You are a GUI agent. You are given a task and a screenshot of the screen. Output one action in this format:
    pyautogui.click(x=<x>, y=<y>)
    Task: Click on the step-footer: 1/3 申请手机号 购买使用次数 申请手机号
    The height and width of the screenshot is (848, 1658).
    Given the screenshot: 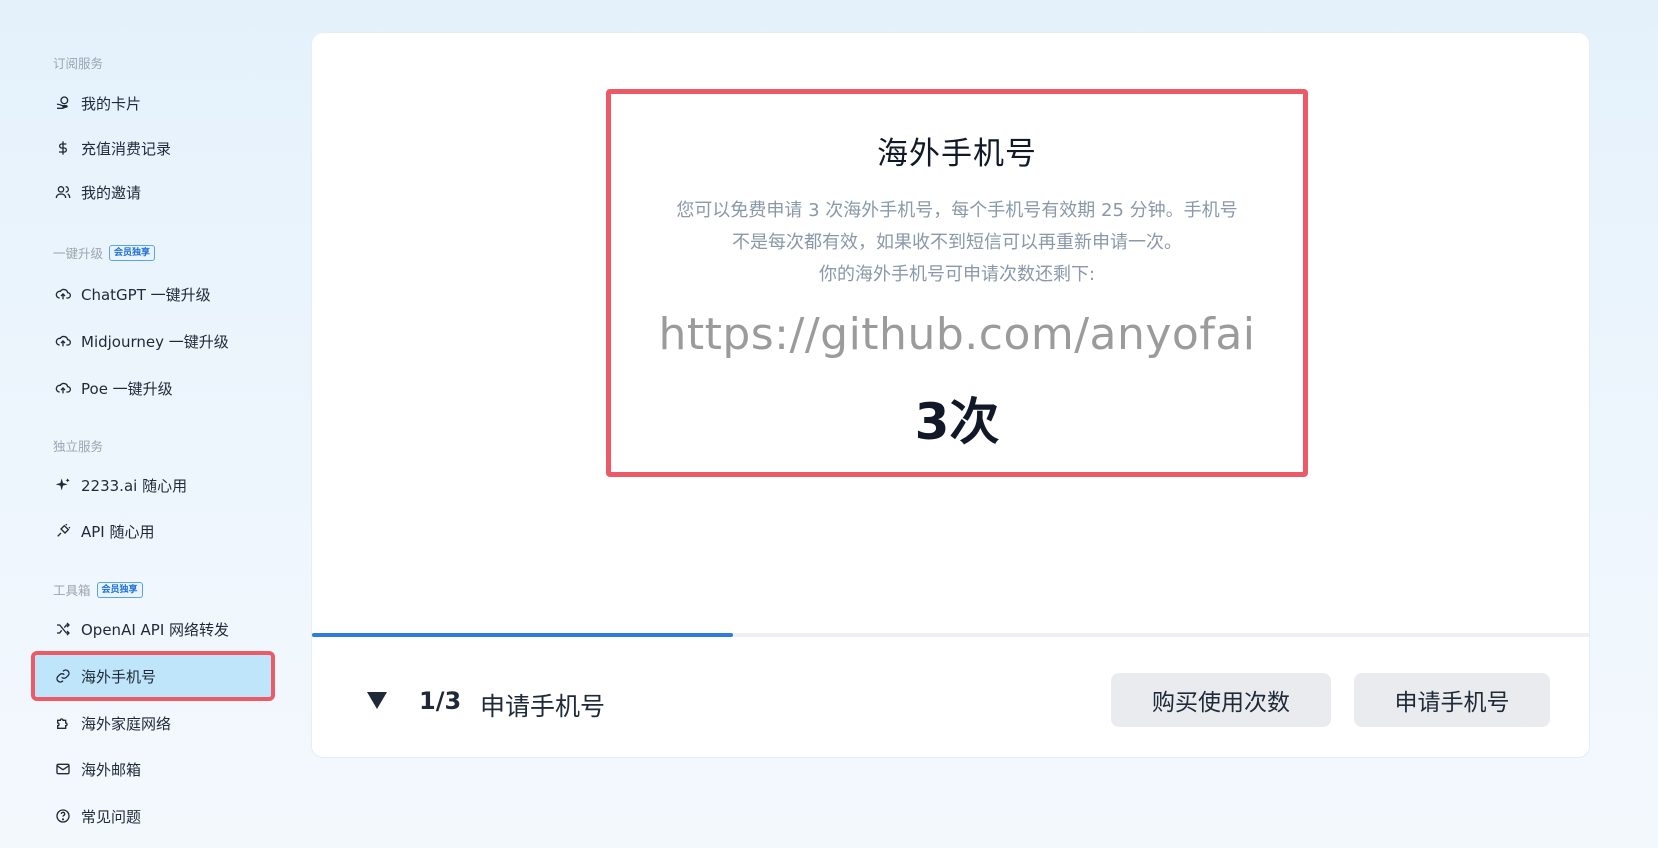 What is the action you would take?
    pyautogui.click(x=950, y=703)
    